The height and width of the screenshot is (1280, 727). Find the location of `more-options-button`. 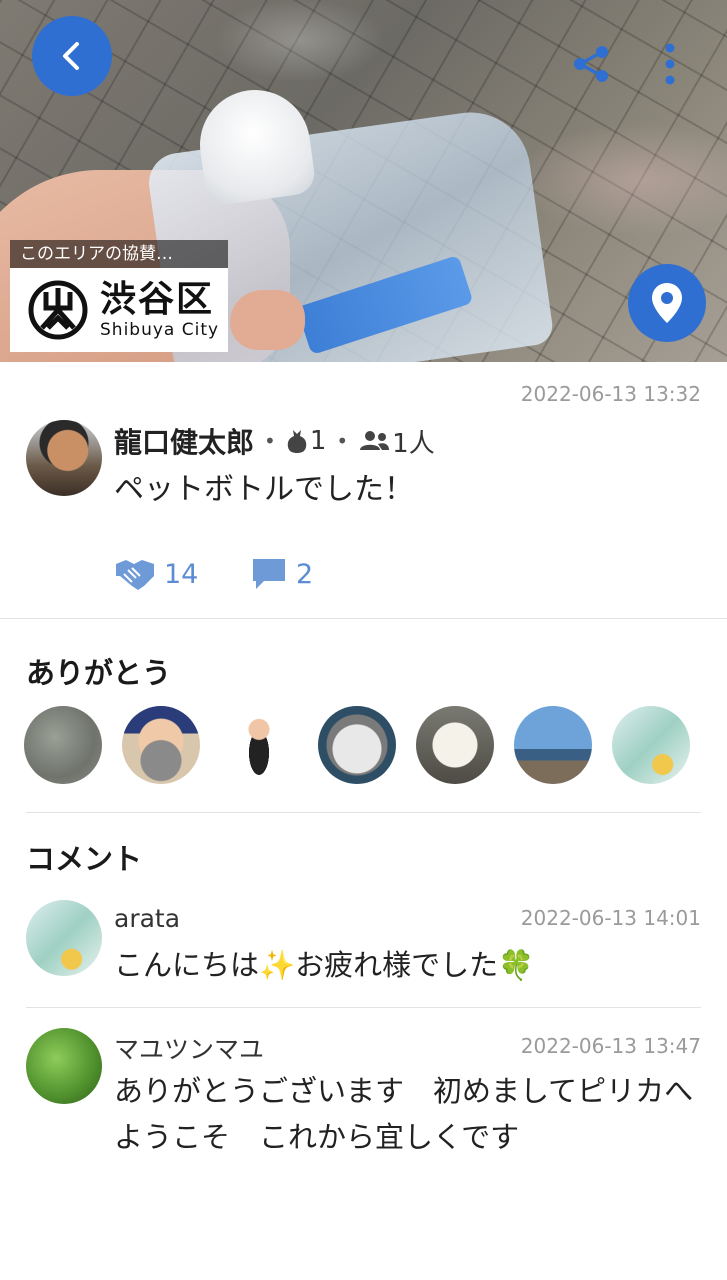

more-options-button is located at coordinates (670, 64).